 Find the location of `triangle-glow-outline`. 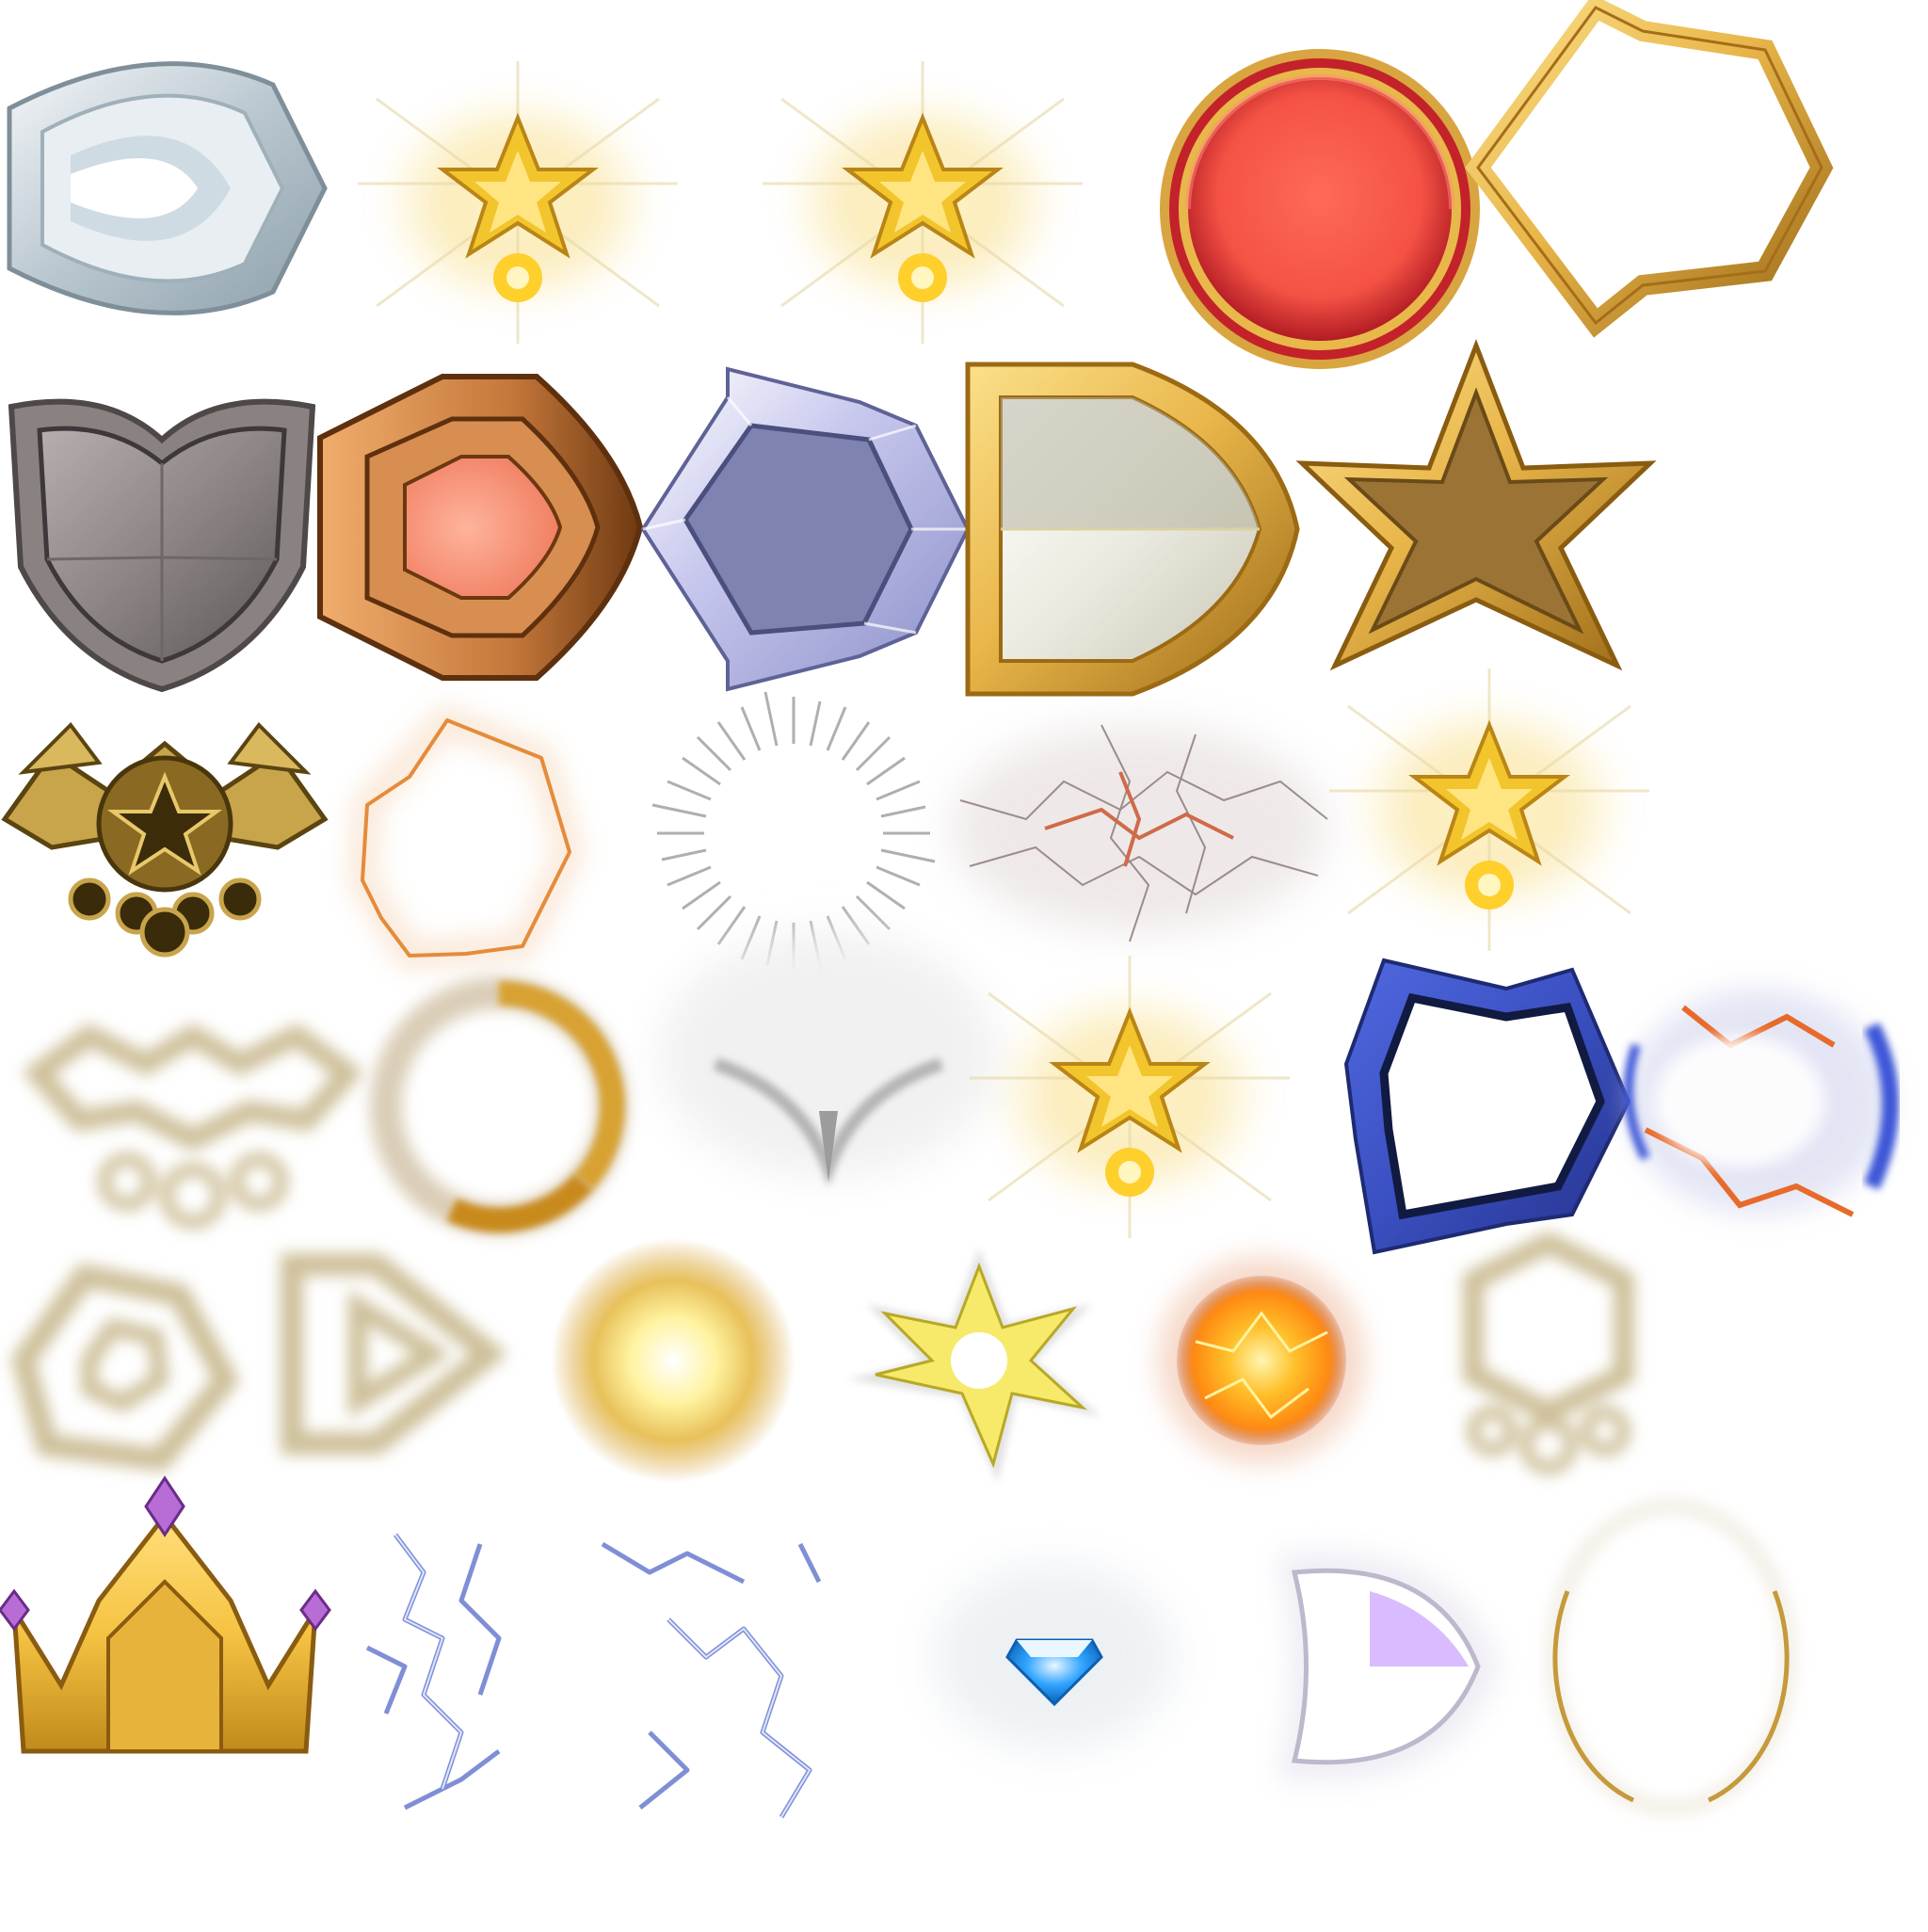

triangle-glow-outline is located at coordinates (394, 1354).